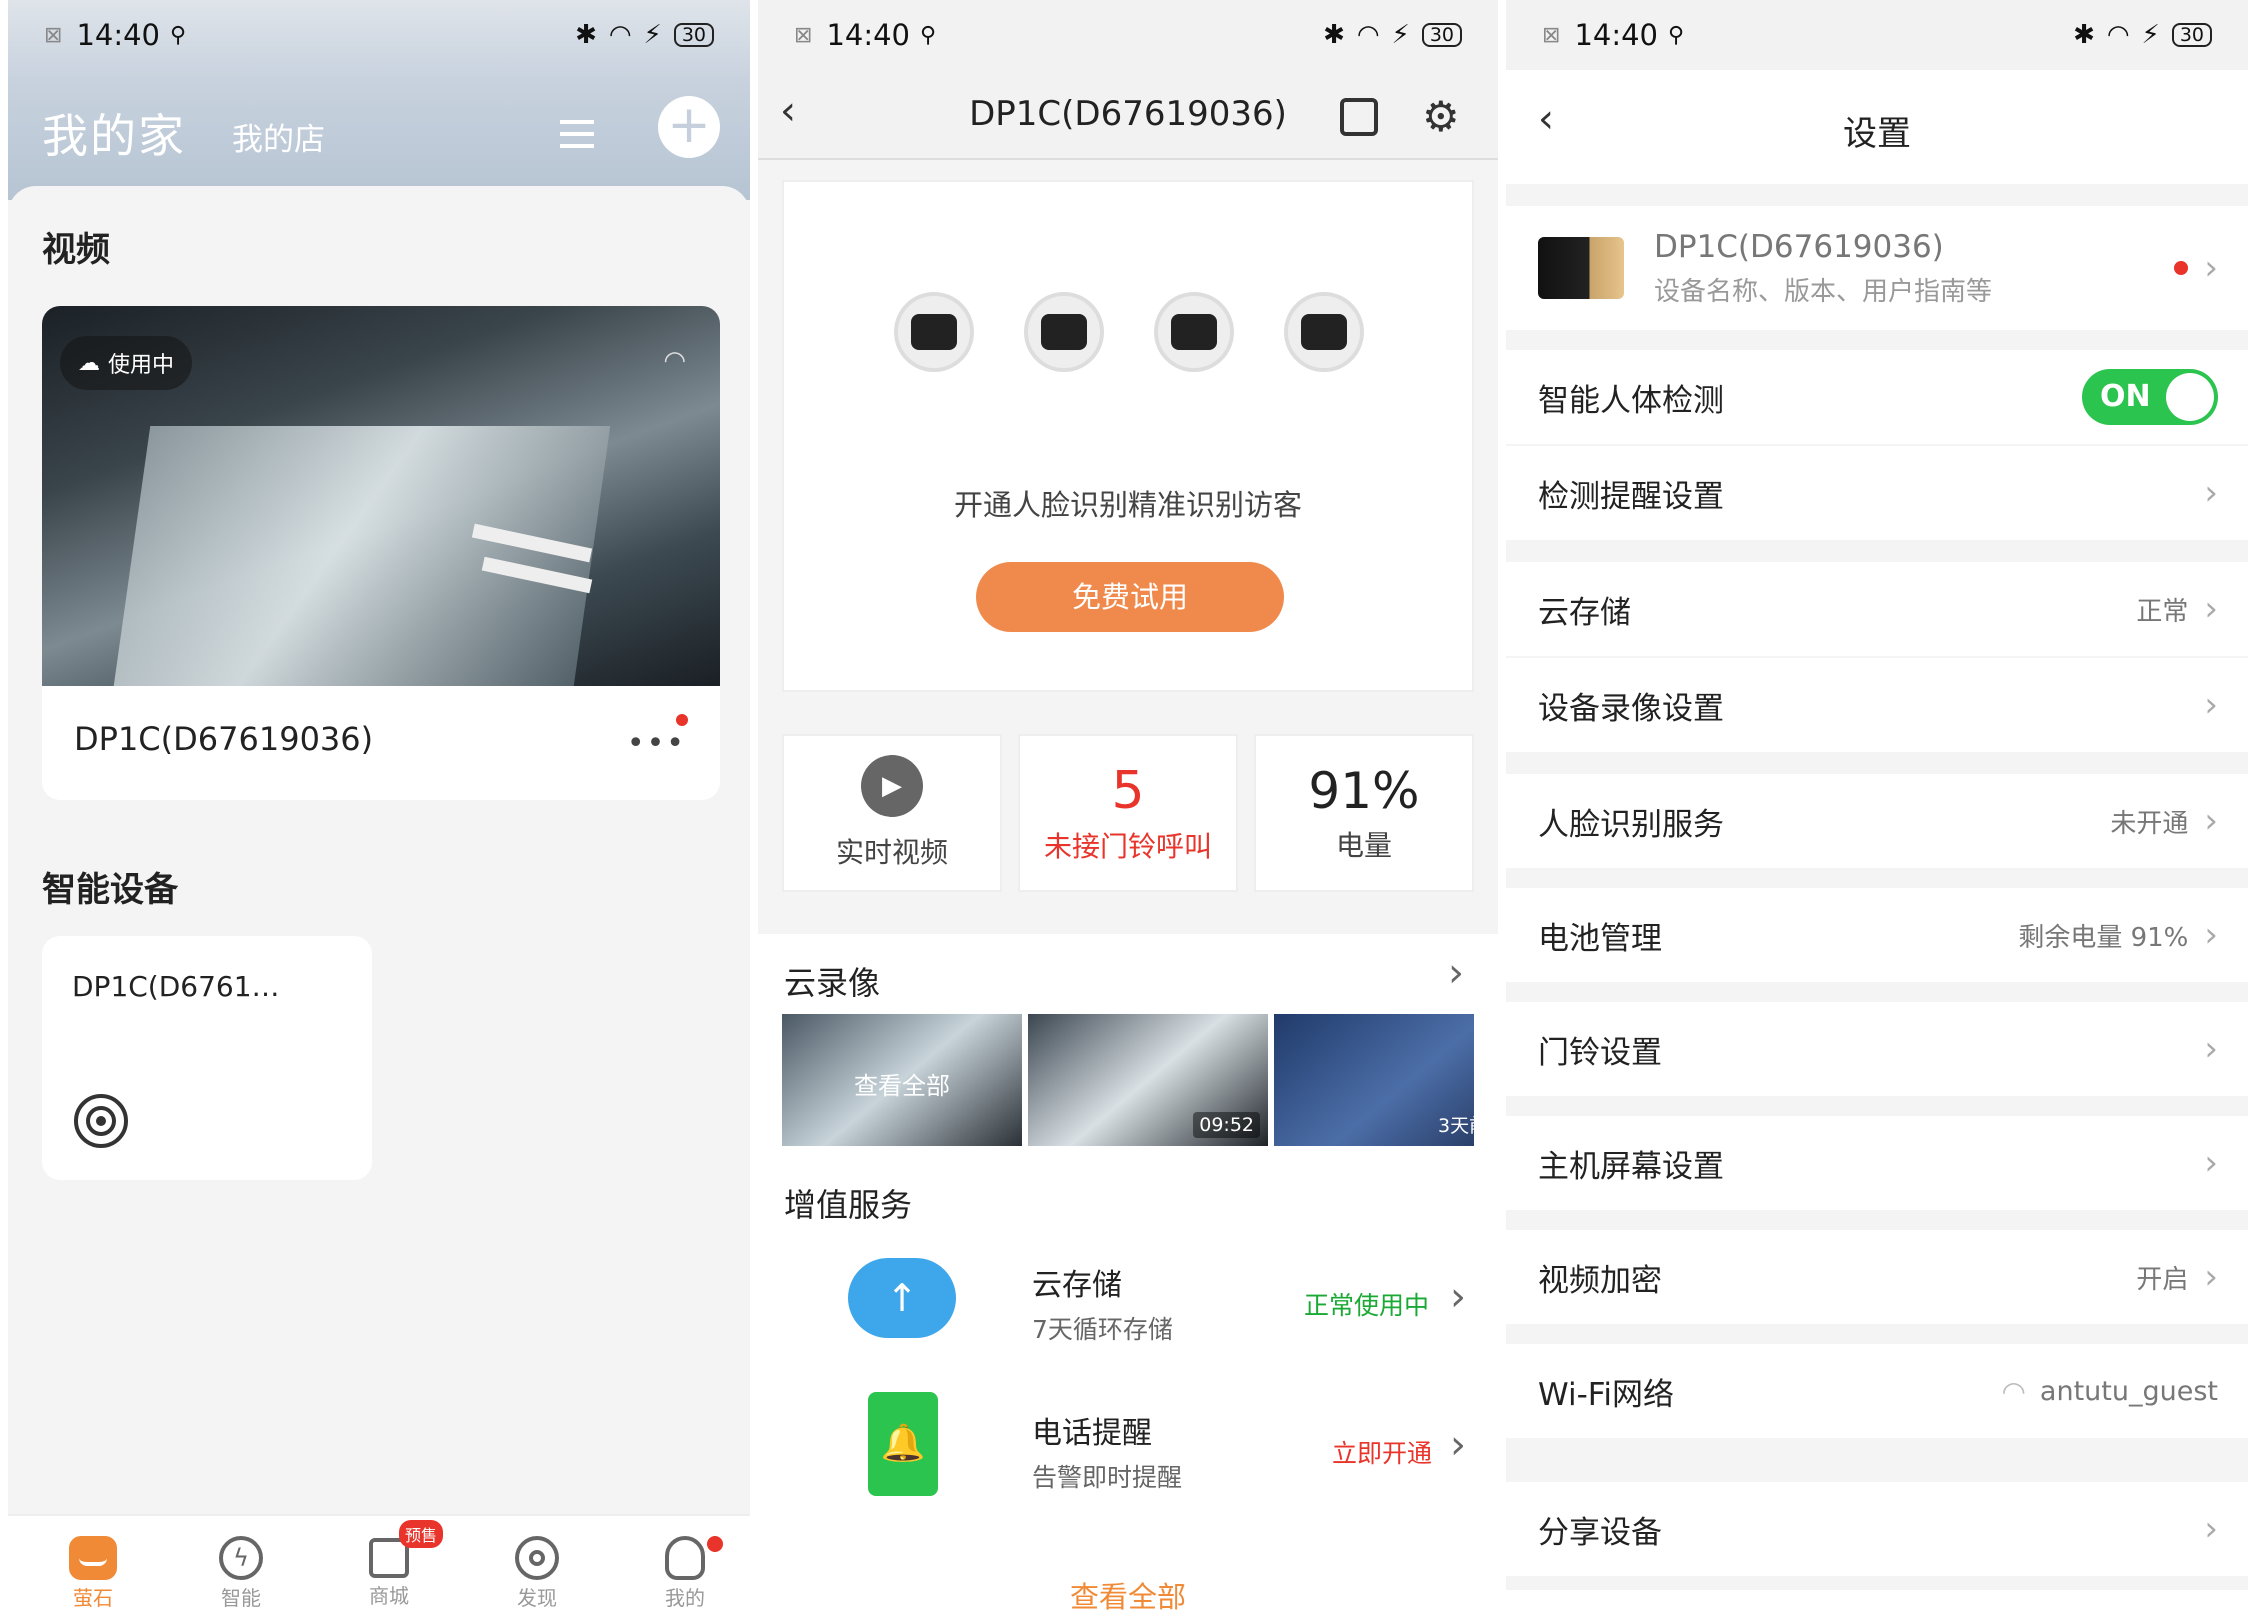  Describe the element at coordinates (1877, 705) in the screenshot. I see `setting-row-recording: 设备录像设置 ›` at that location.